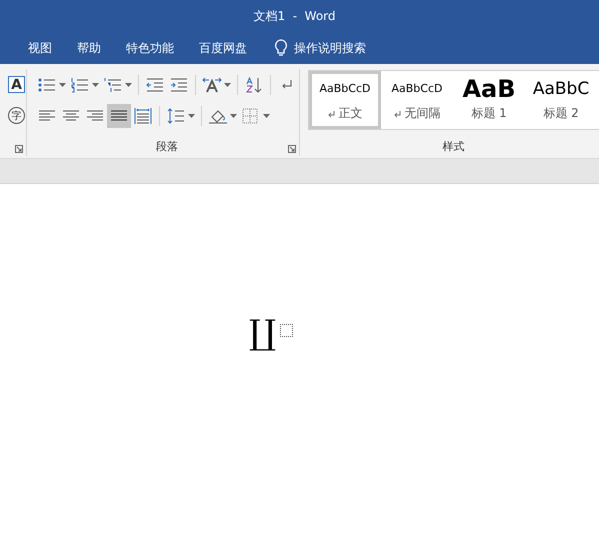 The width and height of the screenshot is (599, 538). What do you see at coordinates (350, 113) in the screenshot?
I see `style-name: 正文` at bounding box center [350, 113].